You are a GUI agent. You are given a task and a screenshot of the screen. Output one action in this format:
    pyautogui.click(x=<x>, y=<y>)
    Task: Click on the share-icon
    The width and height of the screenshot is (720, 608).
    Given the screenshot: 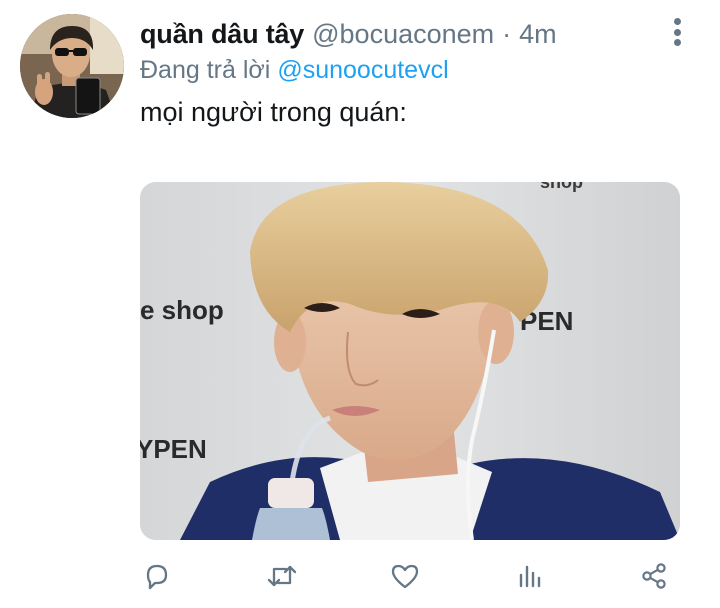 What is the action you would take?
    pyautogui.click(x=654, y=576)
    